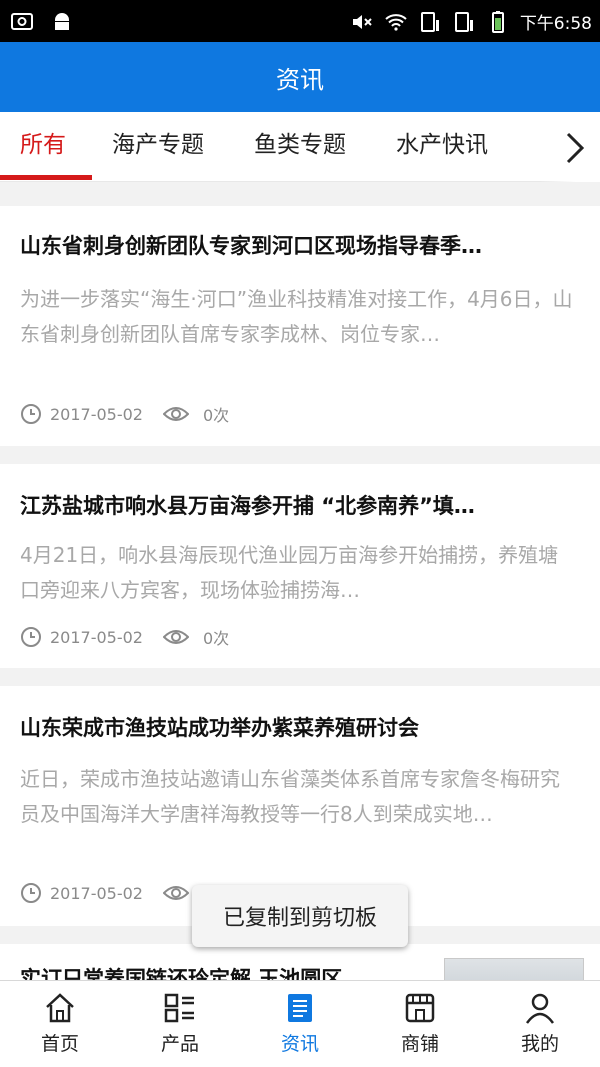 This screenshot has height=1067, width=600. What do you see at coordinates (43, 147) in the screenshot?
I see `tab-all: 所有` at bounding box center [43, 147].